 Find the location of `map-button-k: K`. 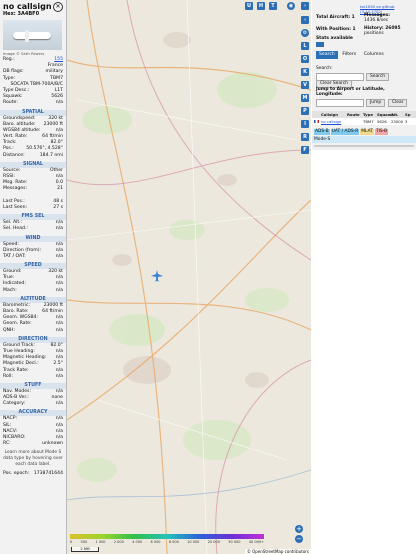

map-button-k: K is located at coordinates (305, 72).